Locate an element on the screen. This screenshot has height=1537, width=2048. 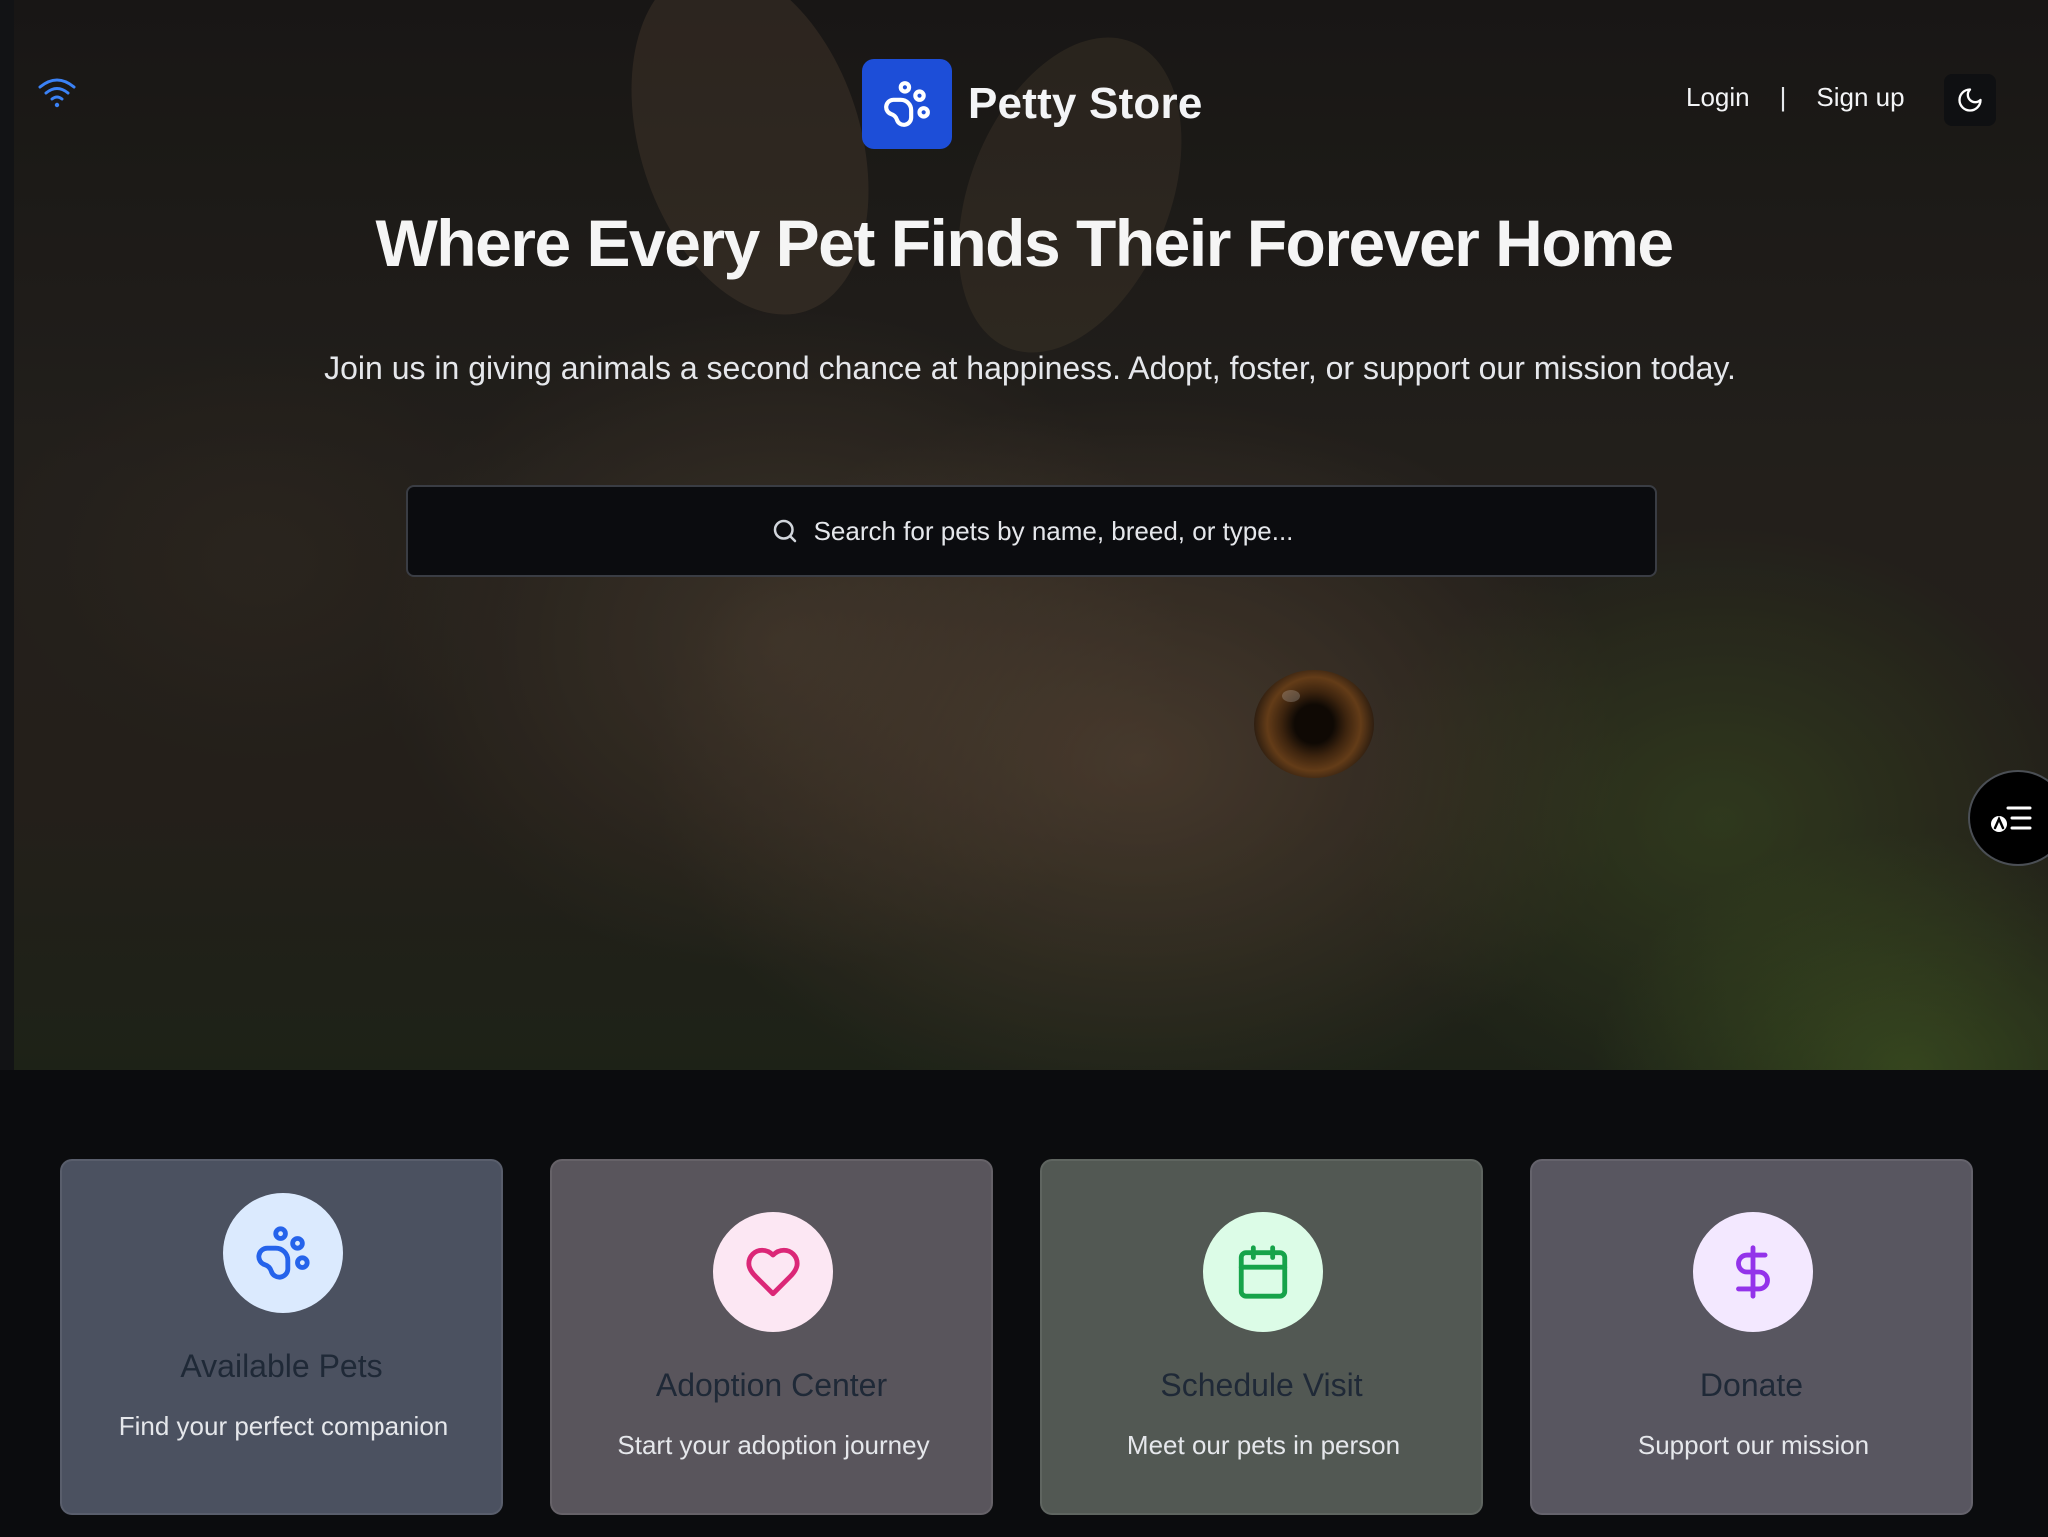
left-edge-strip is located at coordinates (7, 535).